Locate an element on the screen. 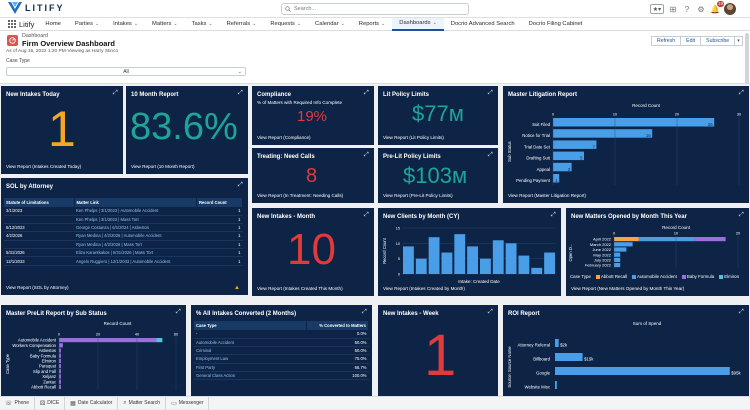 This screenshot has width=750, height=410. nav-tab: Docrio Advanced Search is located at coordinates (483, 24).